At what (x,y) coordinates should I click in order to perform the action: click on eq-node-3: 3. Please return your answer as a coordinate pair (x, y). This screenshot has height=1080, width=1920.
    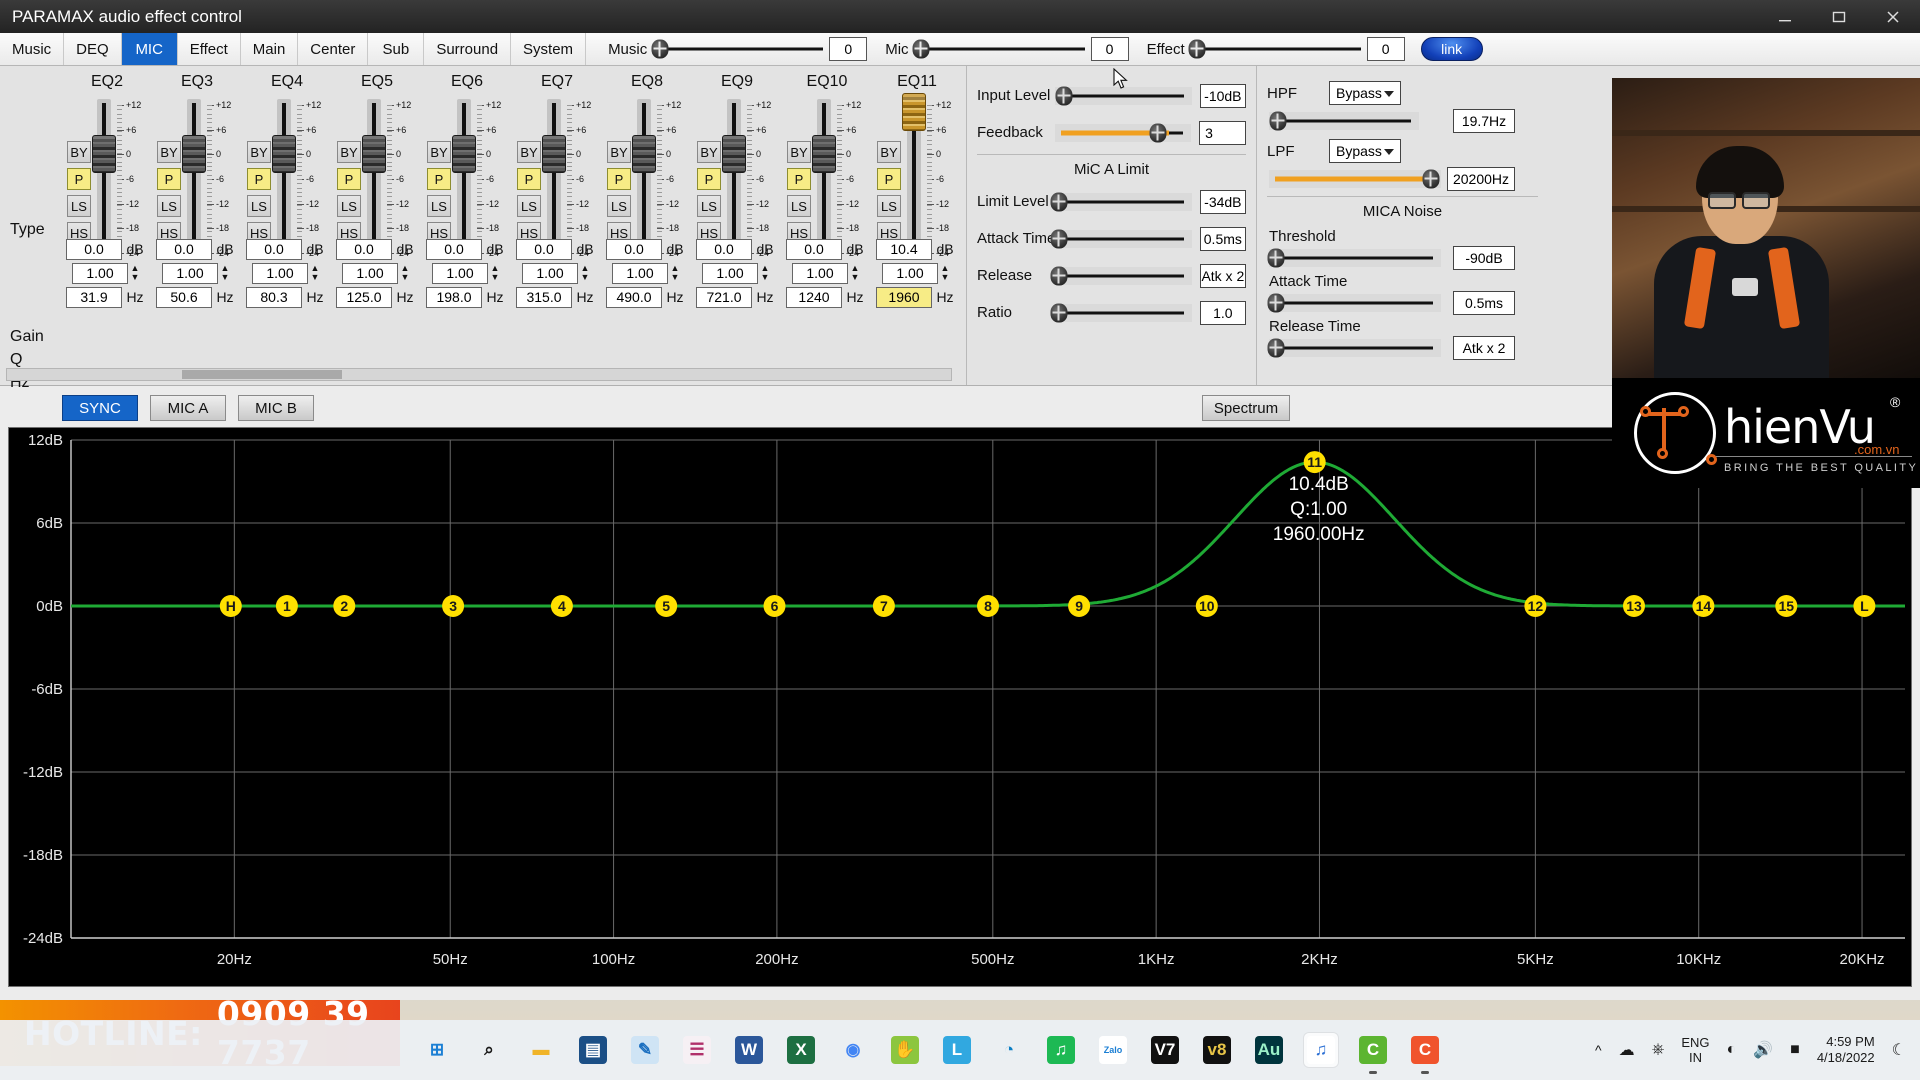
    Looking at the image, I should click on (453, 606).